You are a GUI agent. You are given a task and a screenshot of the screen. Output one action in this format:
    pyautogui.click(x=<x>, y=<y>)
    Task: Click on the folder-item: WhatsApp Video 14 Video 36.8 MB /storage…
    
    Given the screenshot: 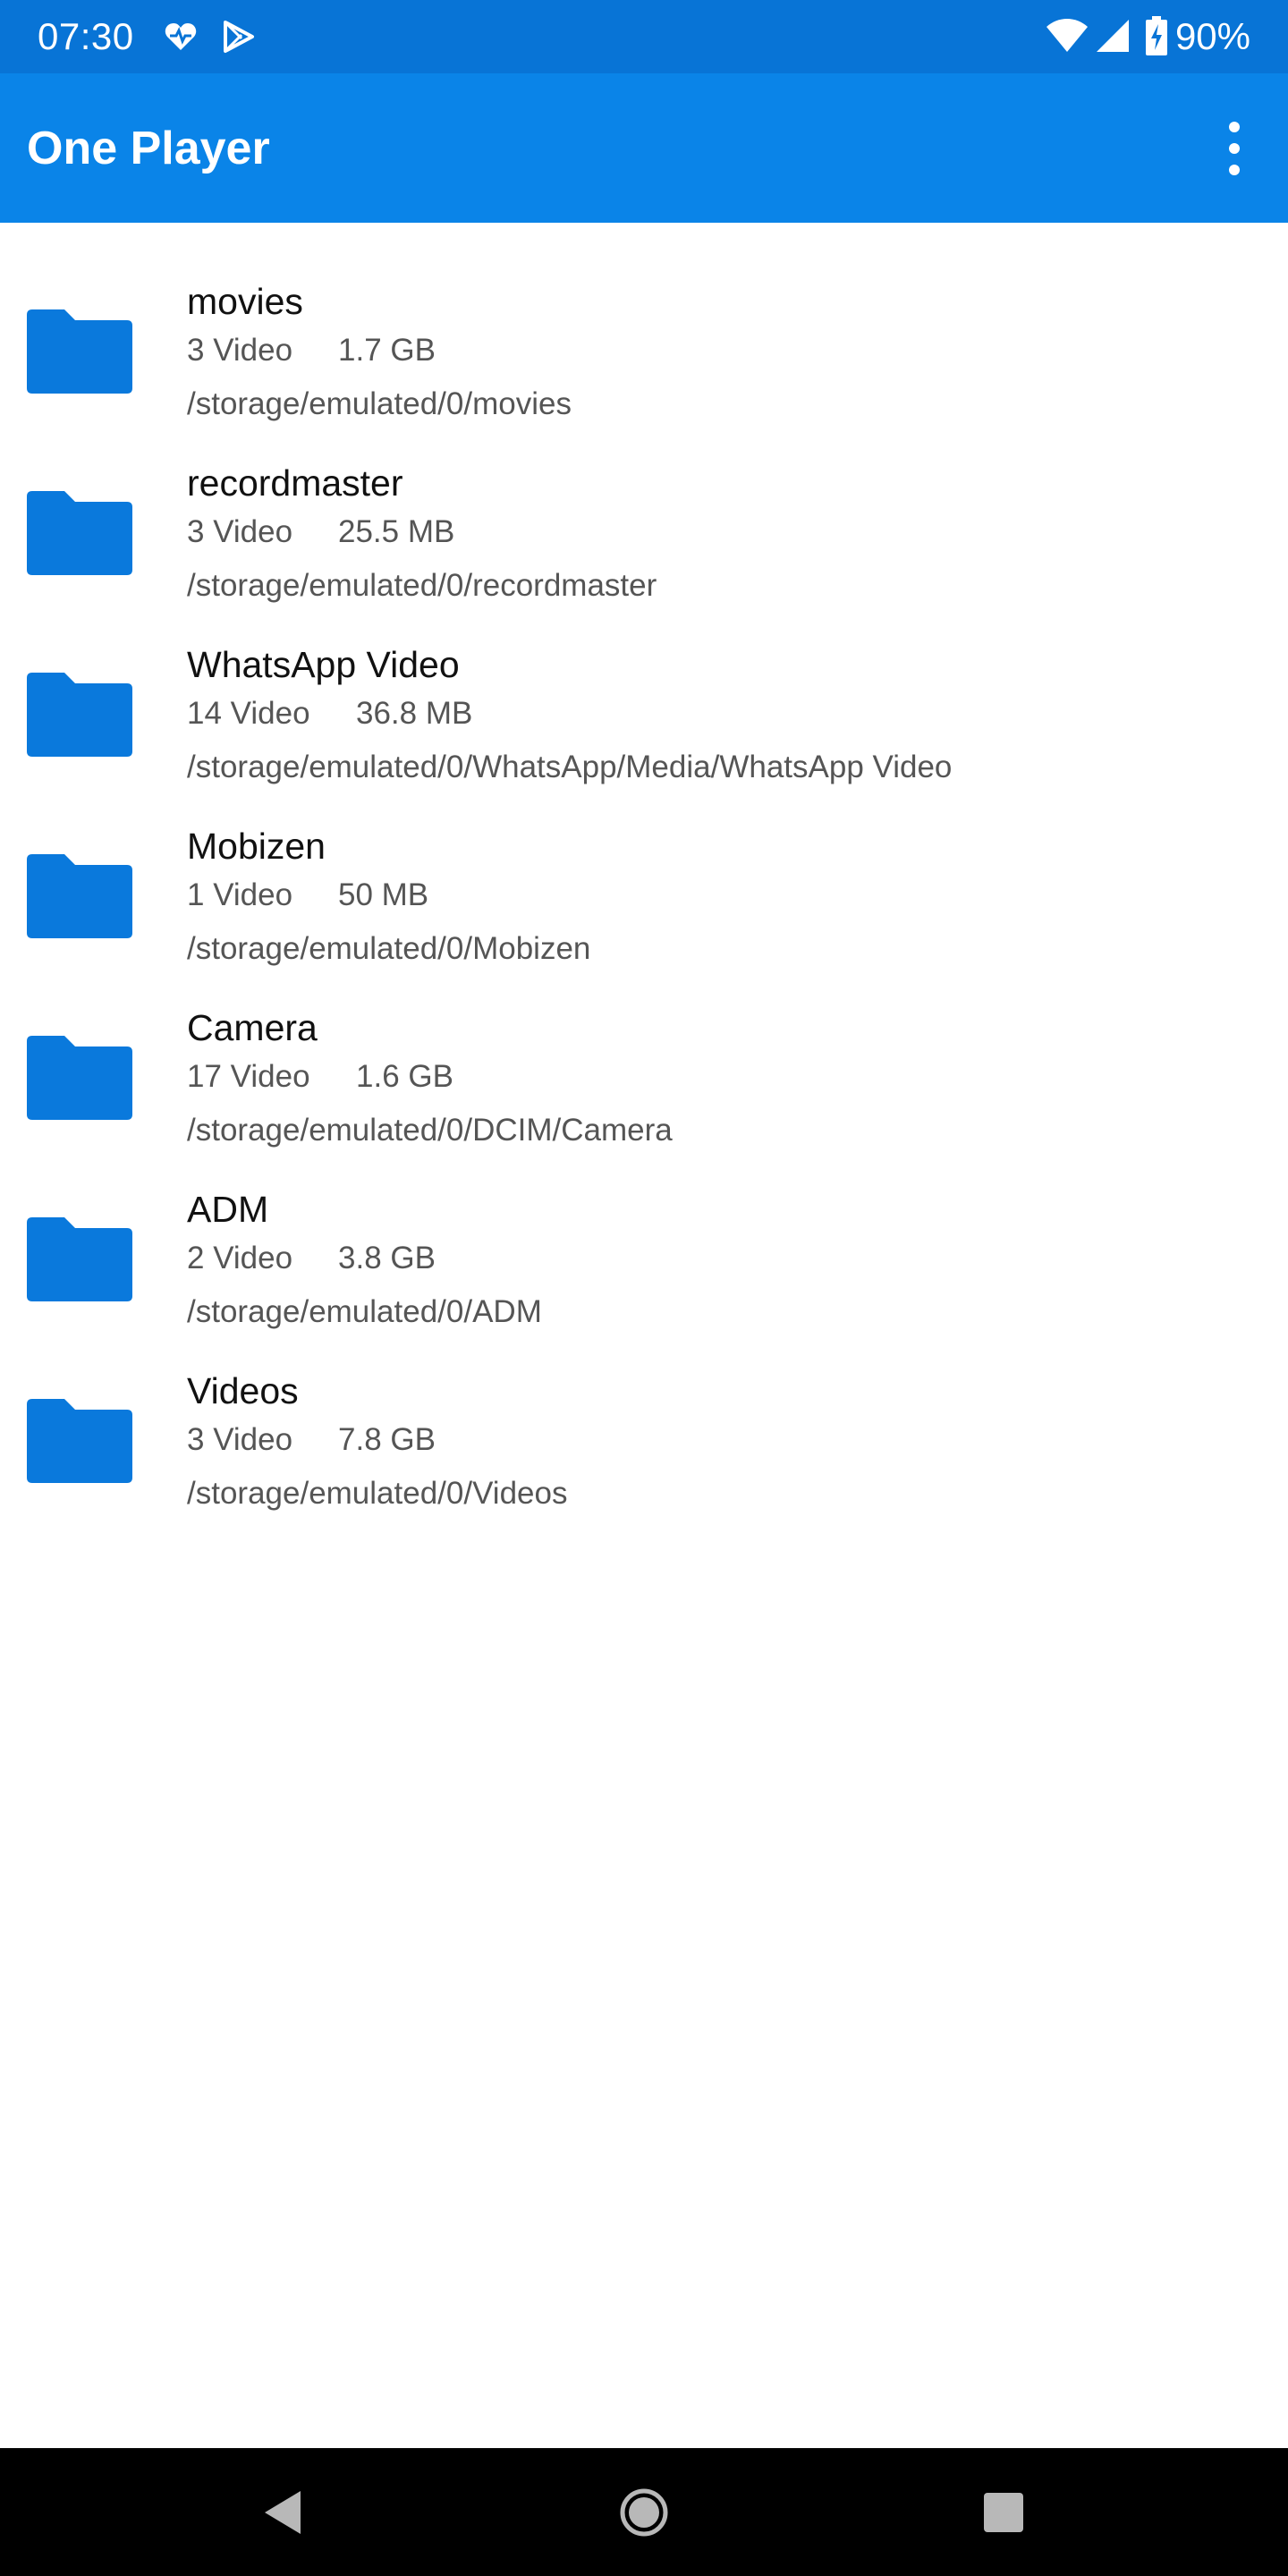 What is the action you would take?
    pyautogui.click(x=644, y=685)
    